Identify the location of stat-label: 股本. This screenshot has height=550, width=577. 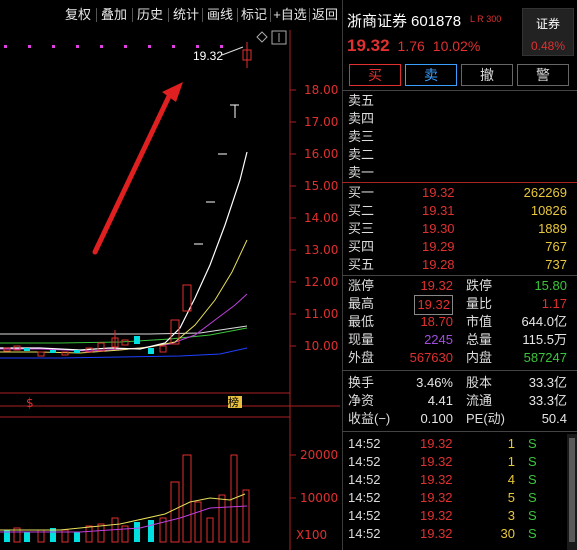
(479, 382).